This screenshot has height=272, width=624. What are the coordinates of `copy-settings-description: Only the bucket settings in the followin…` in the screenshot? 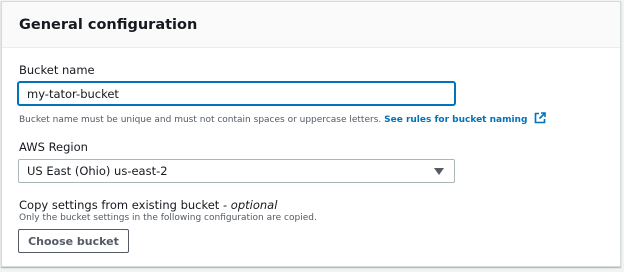 It's located at (168, 218).